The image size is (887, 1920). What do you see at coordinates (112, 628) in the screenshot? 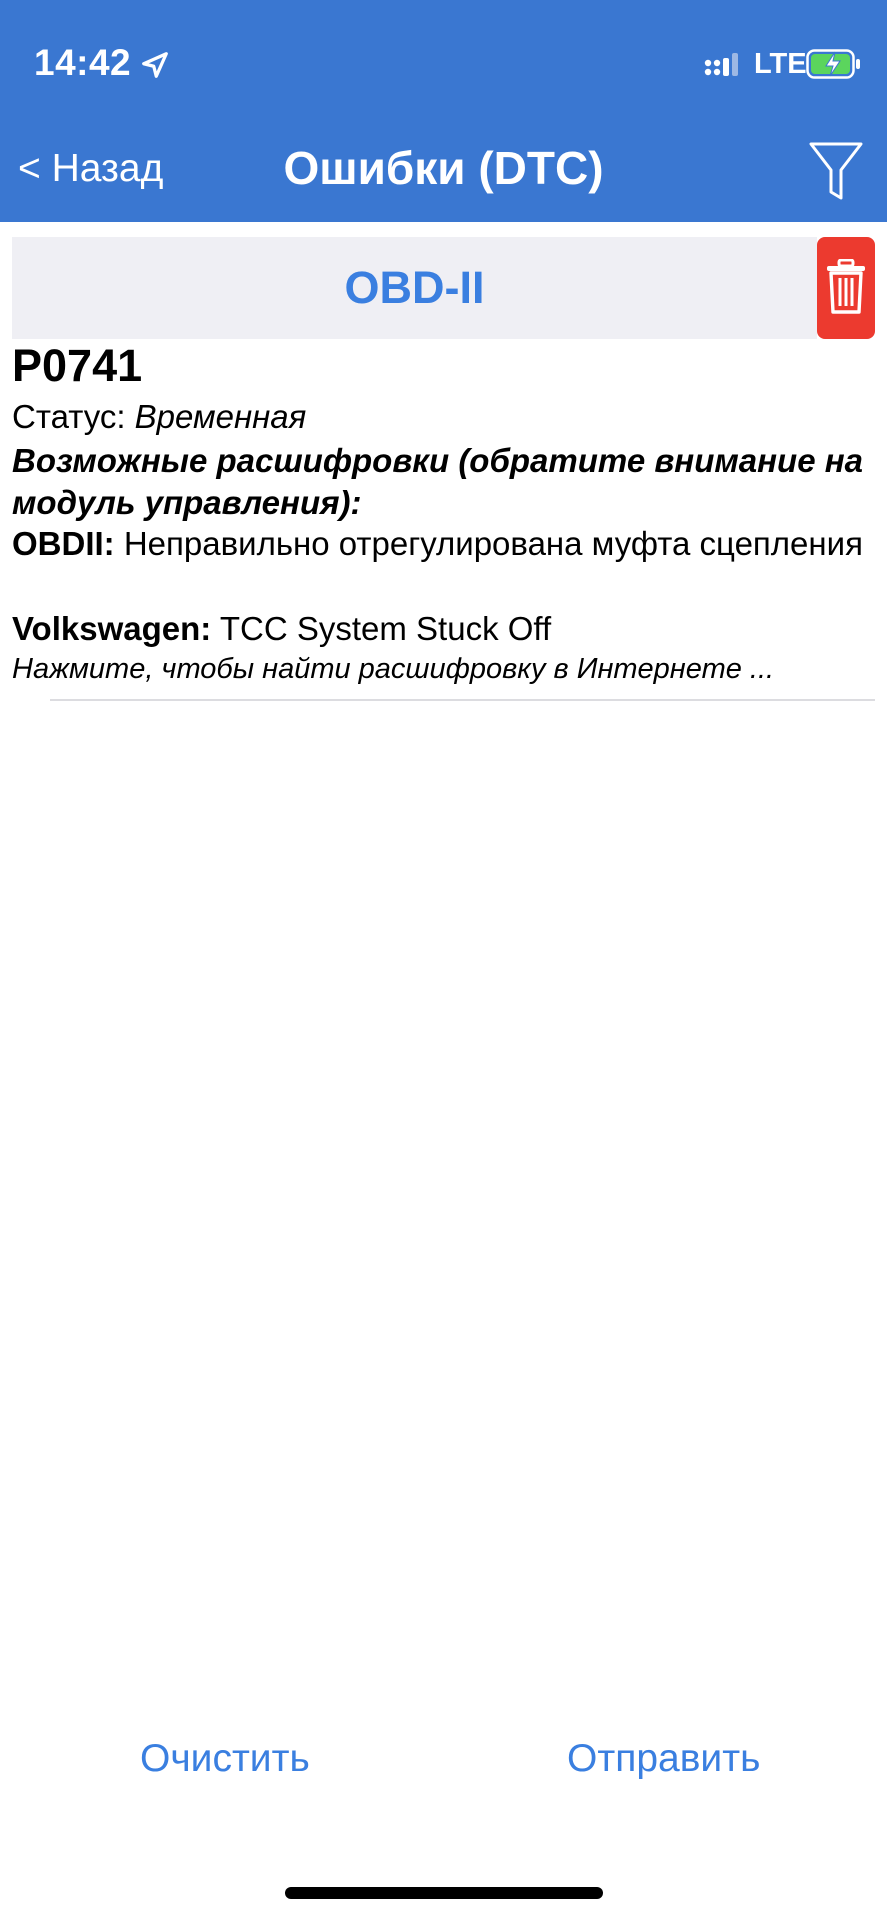
I see `decoding-source: Volkswagen:` at bounding box center [112, 628].